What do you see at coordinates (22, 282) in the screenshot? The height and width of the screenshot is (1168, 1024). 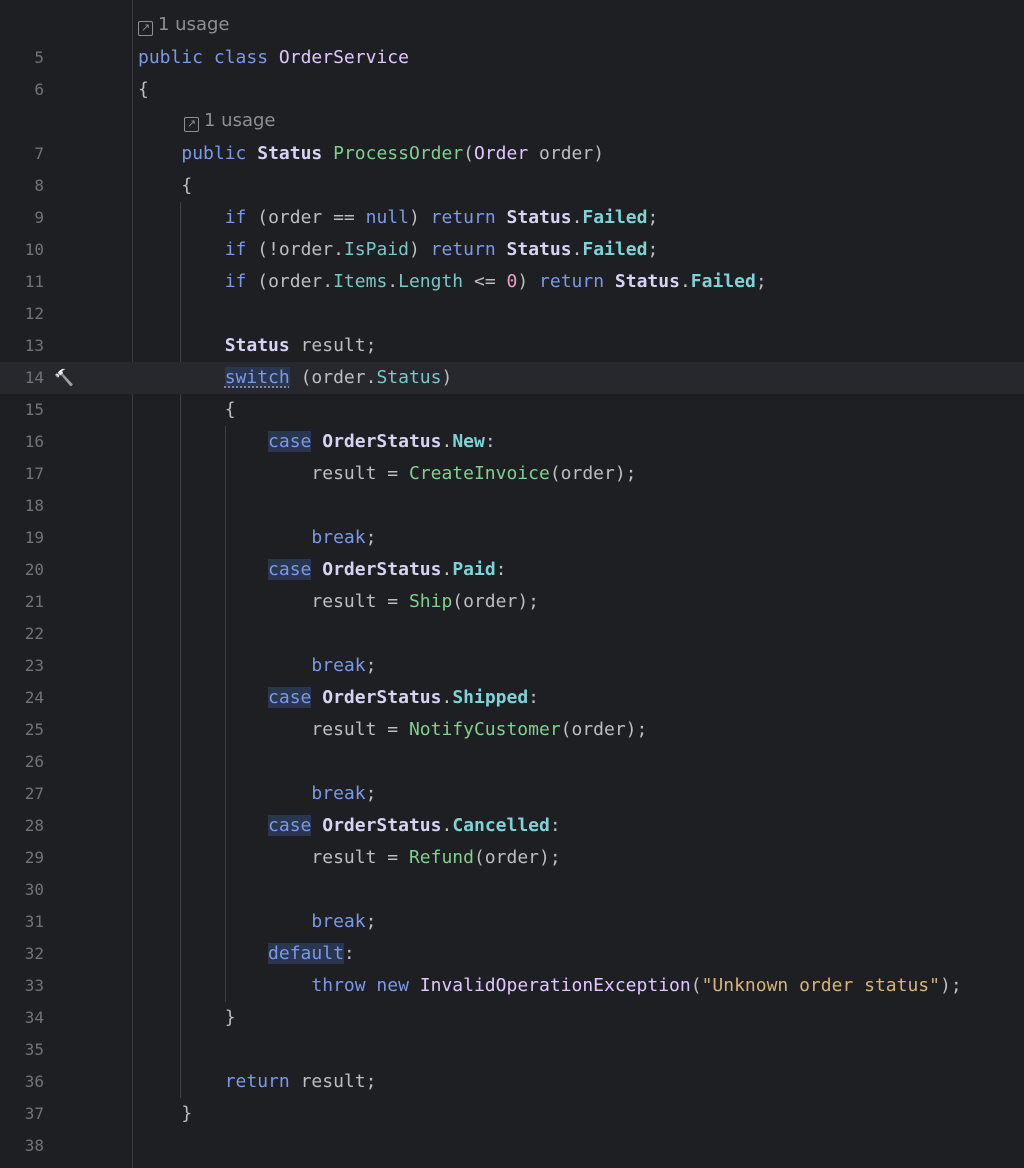 I see `line-number: 11` at bounding box center [22, 282].